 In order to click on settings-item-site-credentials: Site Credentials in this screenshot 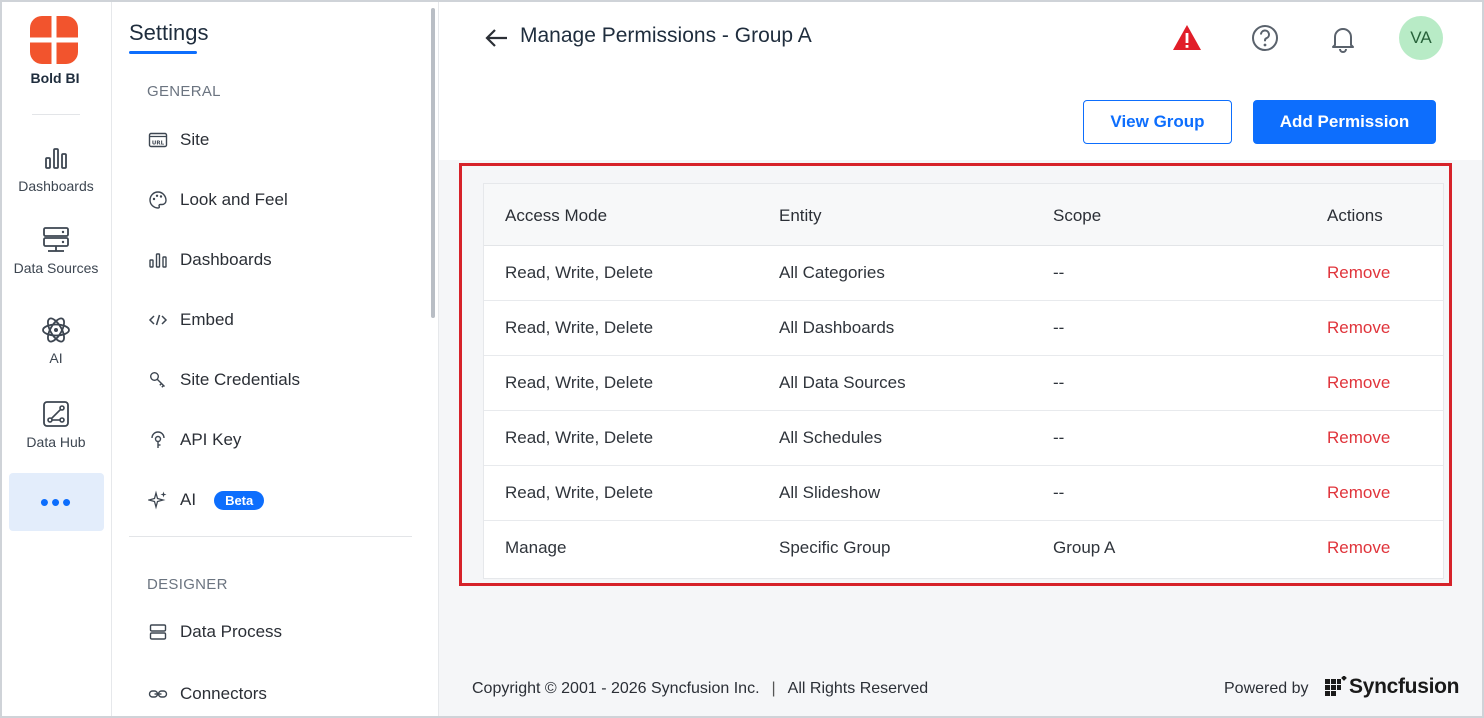, I will do `click(223, 380)`.